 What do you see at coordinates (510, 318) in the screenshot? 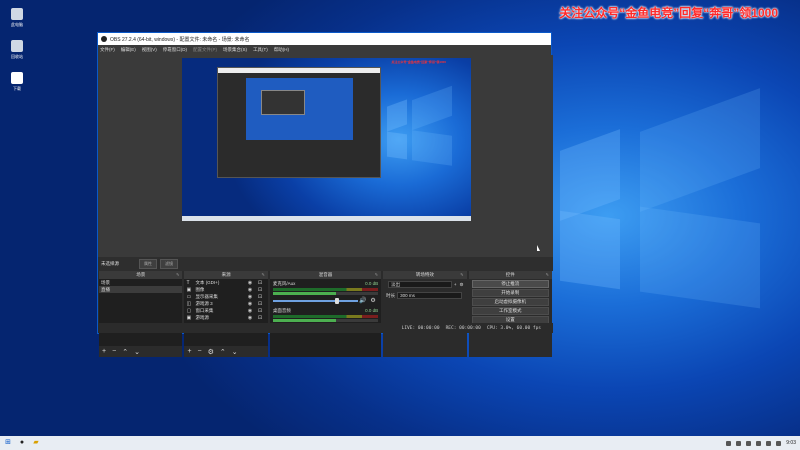
I see `controls-body: 停止推流 开始录制 启动虚拟摄像机 工作室模式 设置 退出` at bounding box center [510, 318].